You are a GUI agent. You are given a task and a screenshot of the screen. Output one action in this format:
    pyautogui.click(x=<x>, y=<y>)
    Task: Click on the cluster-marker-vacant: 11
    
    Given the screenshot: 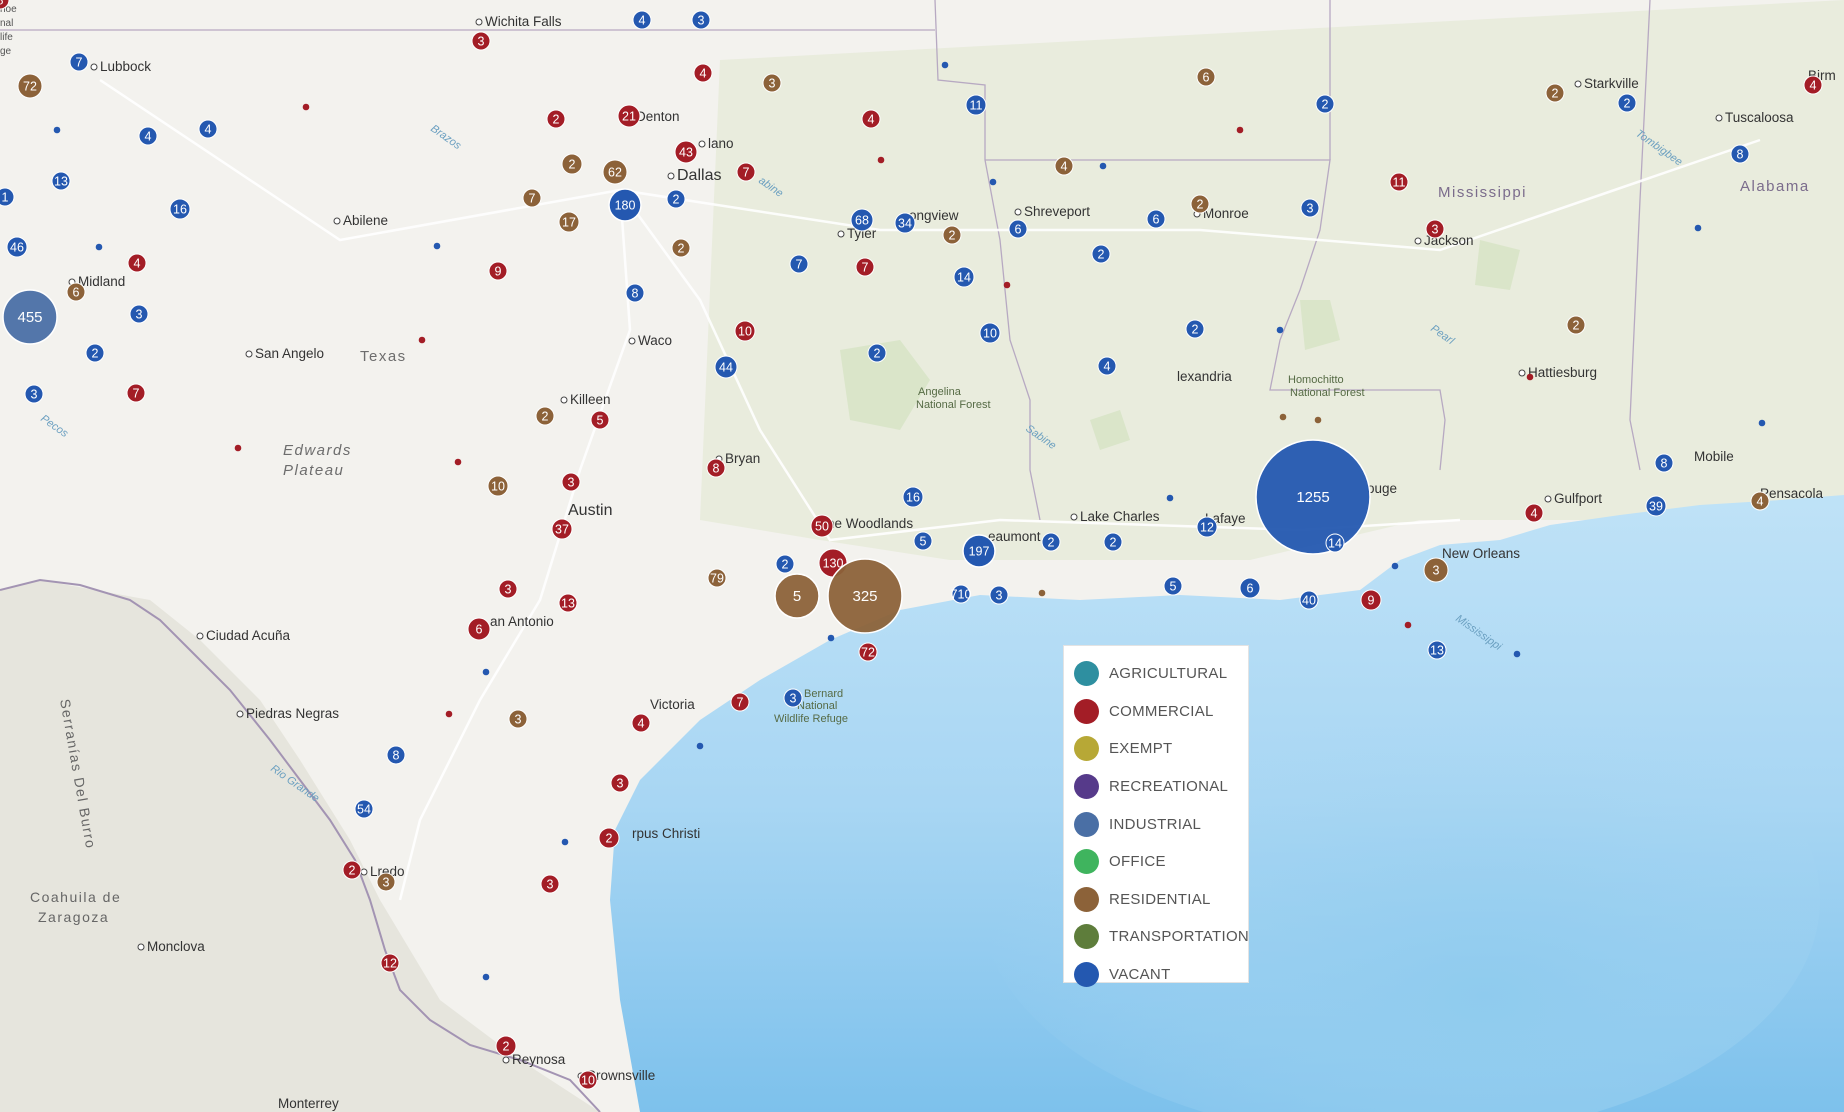 What is the action you would take?
    pyautogui.click(x=976, y=105)
    